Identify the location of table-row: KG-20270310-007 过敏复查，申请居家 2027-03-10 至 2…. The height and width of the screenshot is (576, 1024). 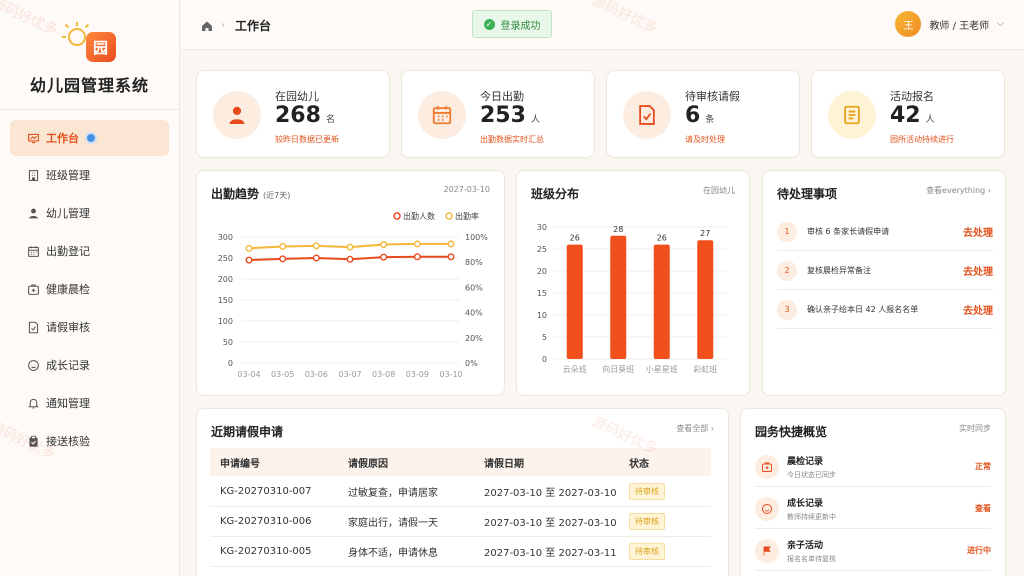
(460, 492).